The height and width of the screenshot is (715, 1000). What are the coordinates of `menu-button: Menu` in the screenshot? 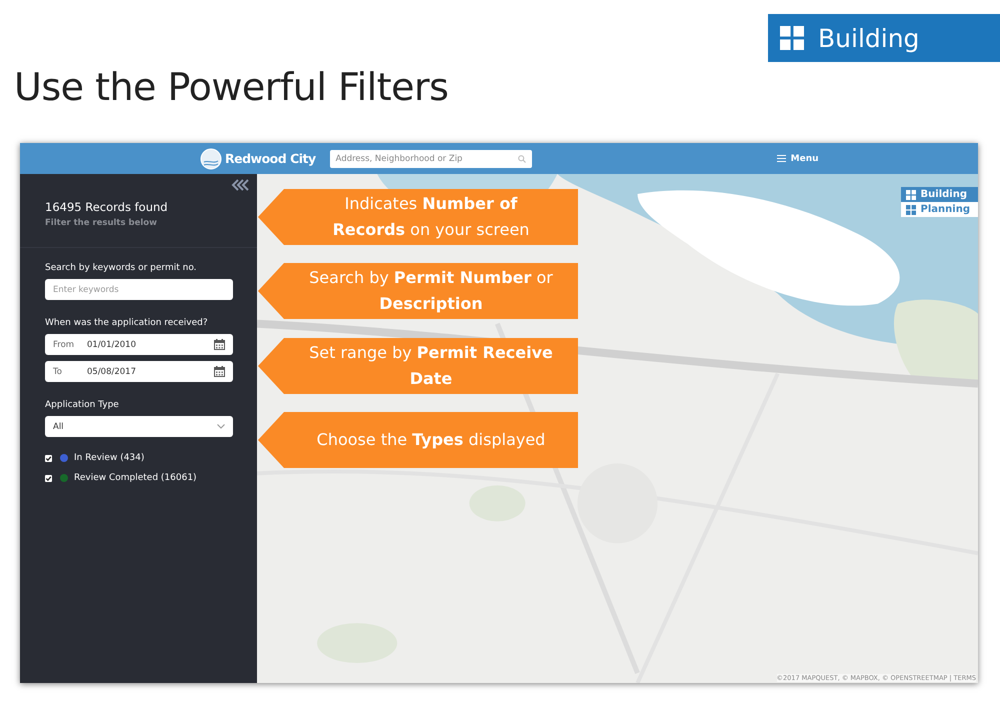 It's located at (797, 159).